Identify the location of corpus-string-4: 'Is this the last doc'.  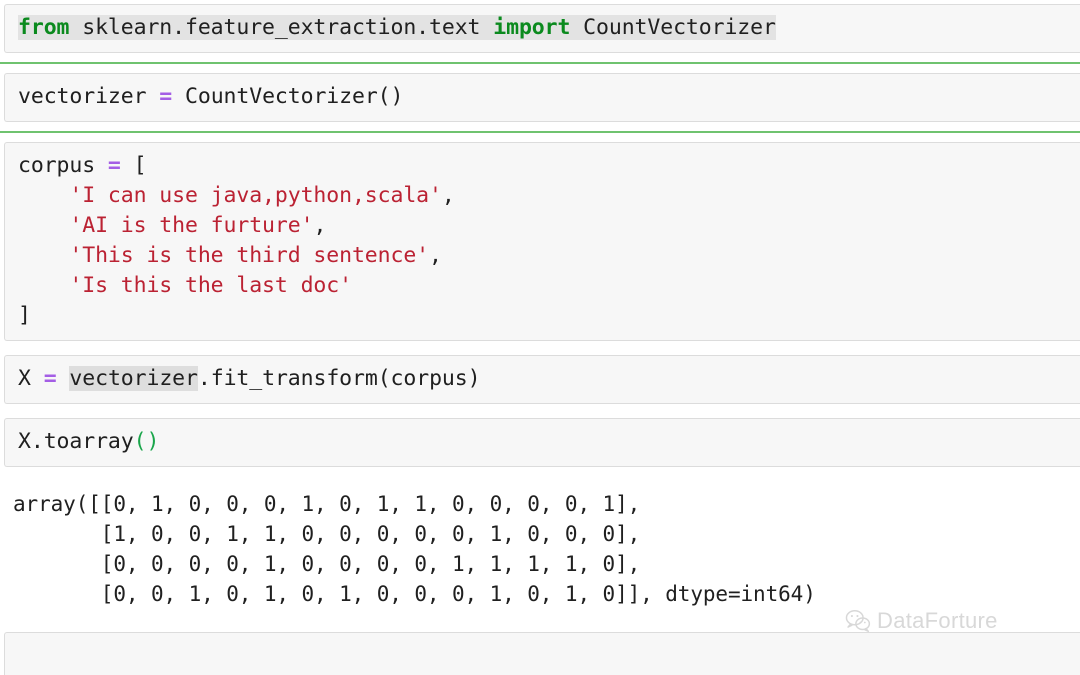
(210, 285).